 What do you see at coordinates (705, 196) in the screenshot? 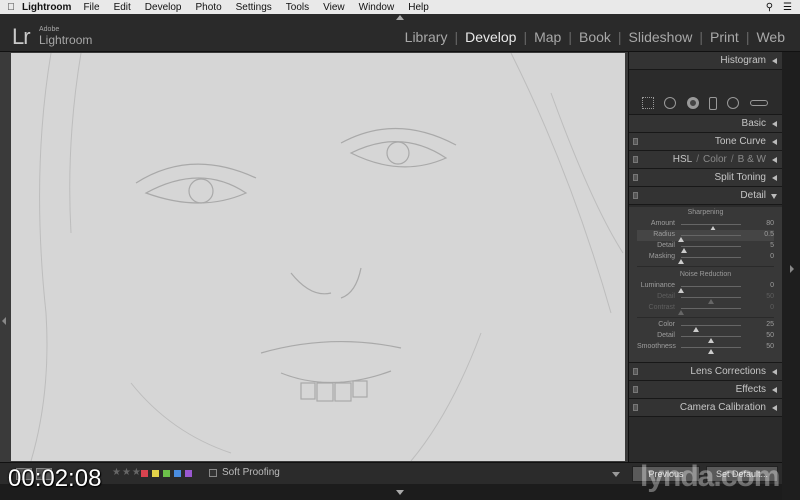
I see `panel-detail: Detail` at bounding box center [705, 196].